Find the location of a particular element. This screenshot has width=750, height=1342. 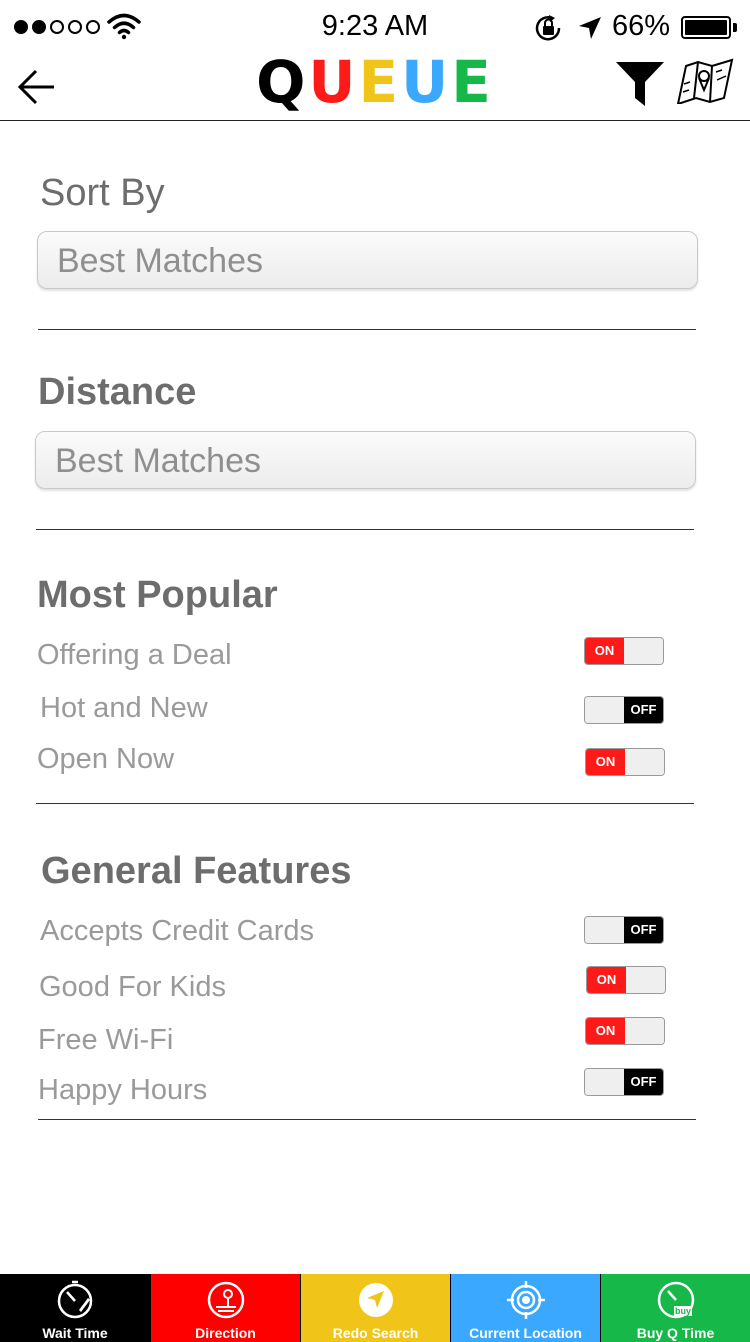

tab-wait-time: Wait Time is located at coordinates (75, 1308).